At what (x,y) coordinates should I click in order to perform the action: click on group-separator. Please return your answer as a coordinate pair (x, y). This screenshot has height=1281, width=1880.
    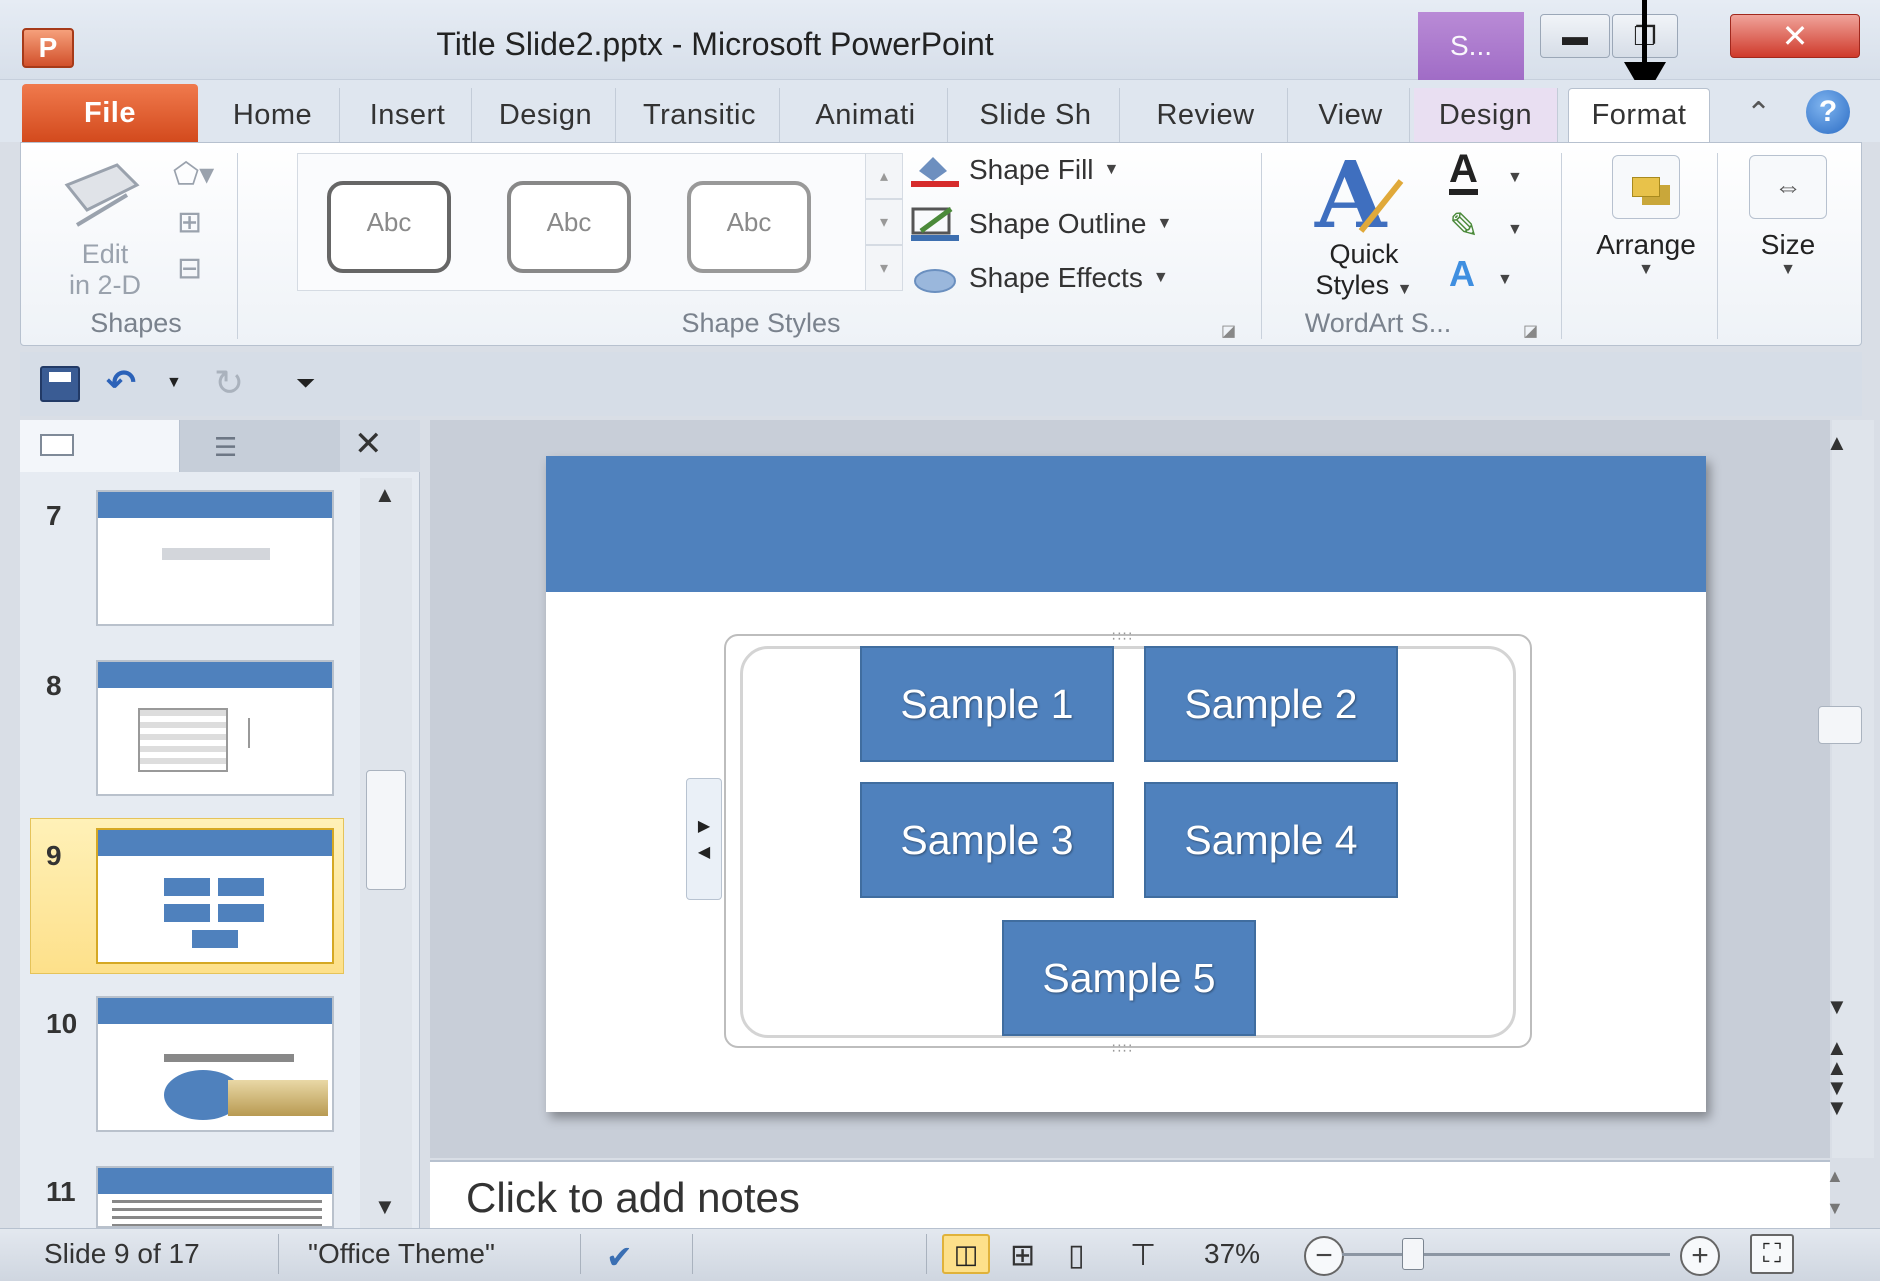
    Looking at the image, I should click on (1261, 246).